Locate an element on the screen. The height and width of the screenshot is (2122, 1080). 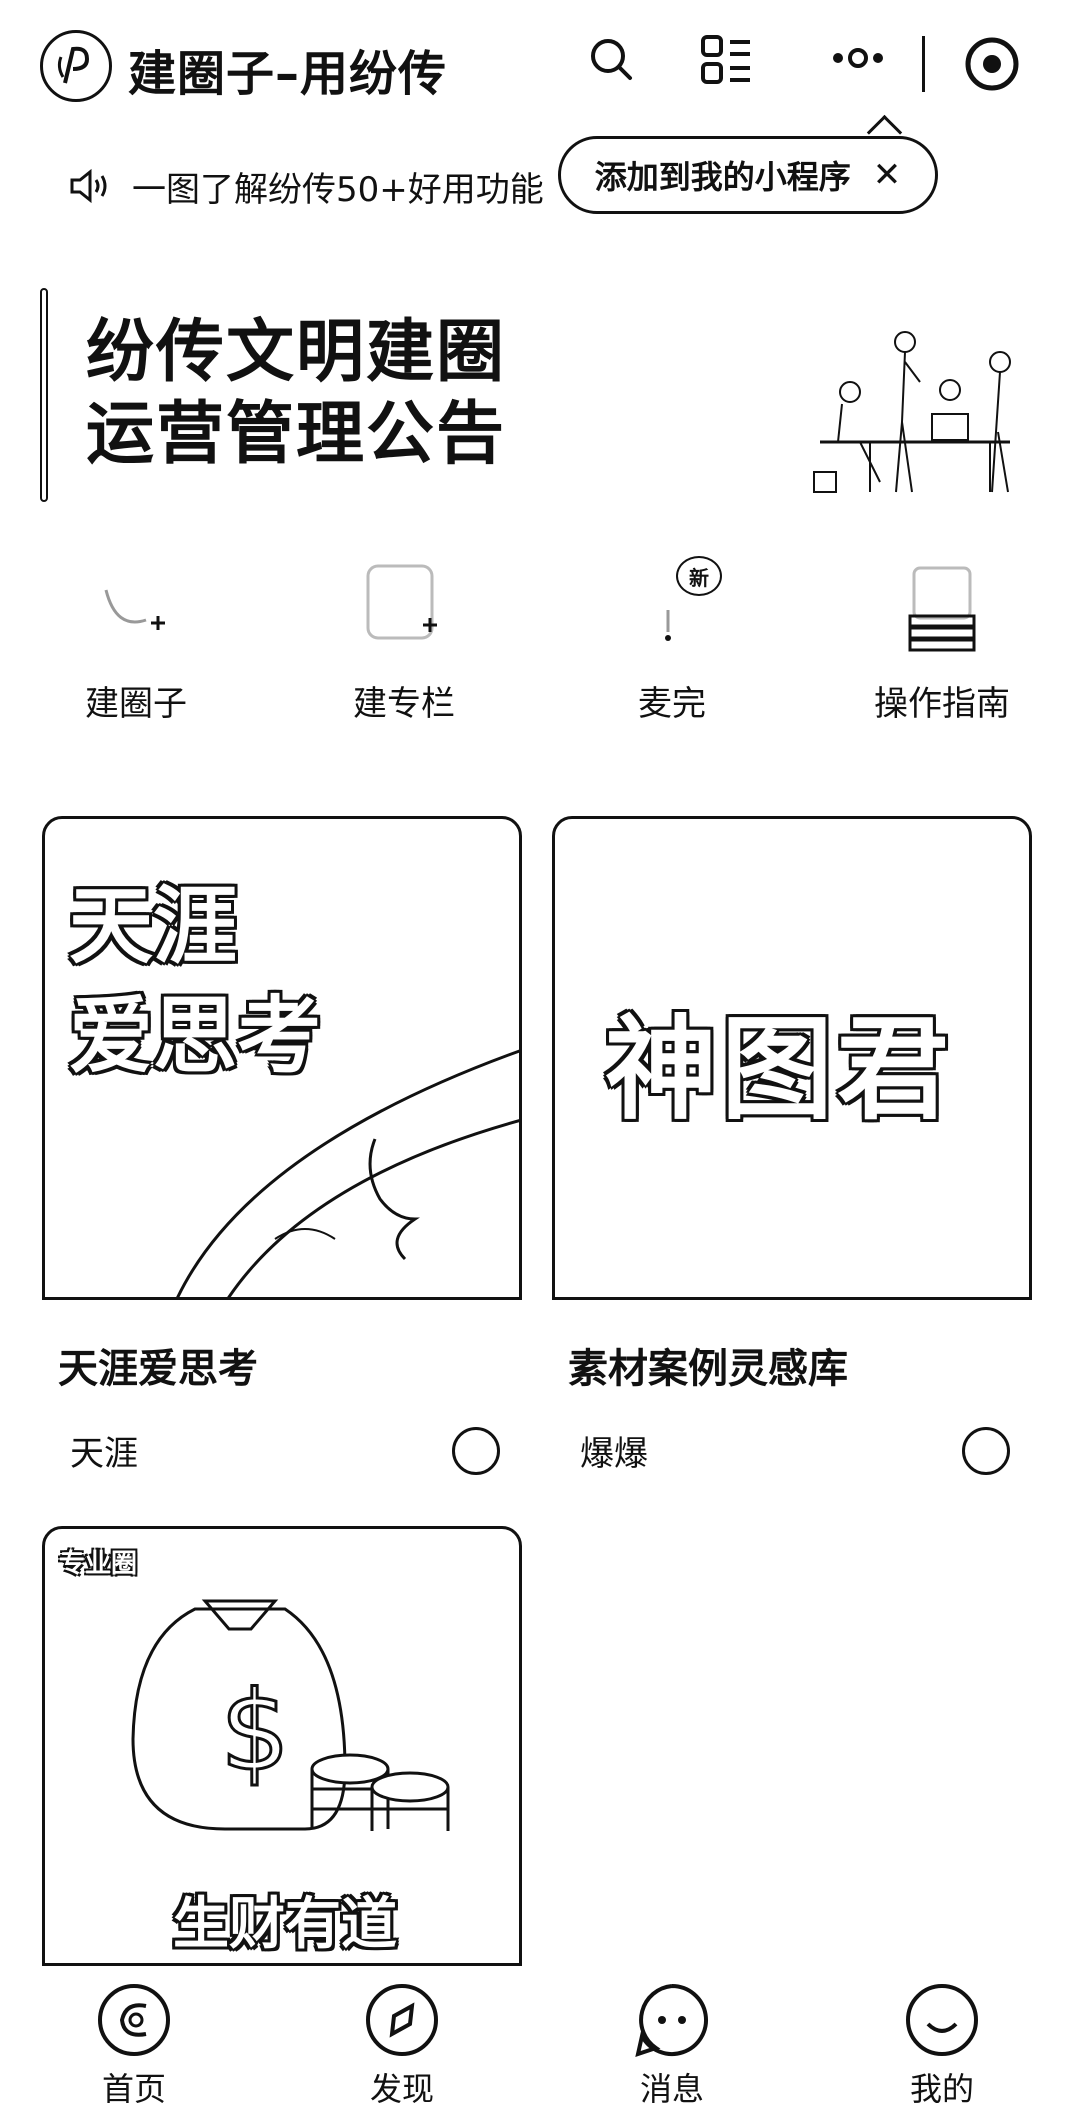
announcement-text: 一图了解纷传50+好用功能 is located at coordinates (338, 189).